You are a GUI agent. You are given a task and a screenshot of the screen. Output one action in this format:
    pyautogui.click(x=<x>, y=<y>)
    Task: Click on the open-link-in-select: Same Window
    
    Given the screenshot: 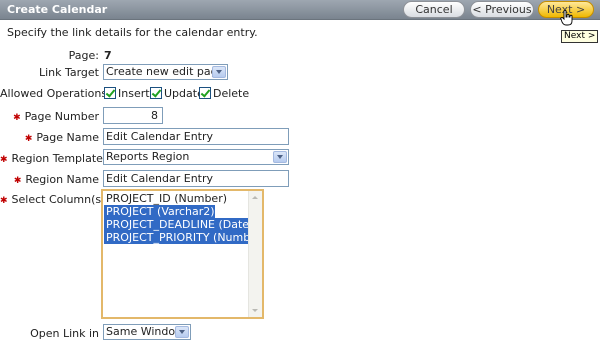 What is the action you would take?
    pyautogui.click(x=147, y=332)
    